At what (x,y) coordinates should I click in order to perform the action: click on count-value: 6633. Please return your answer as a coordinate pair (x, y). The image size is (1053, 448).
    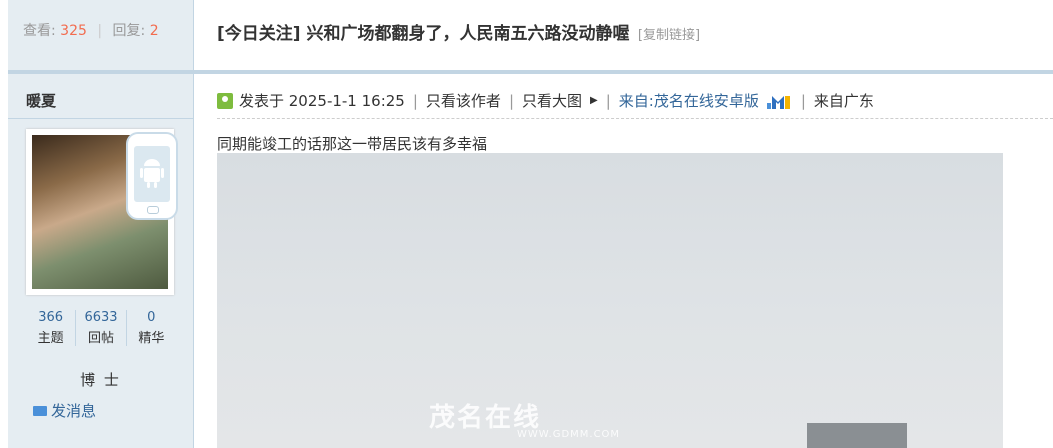
    Looking at the image, I should click on (101, 317).